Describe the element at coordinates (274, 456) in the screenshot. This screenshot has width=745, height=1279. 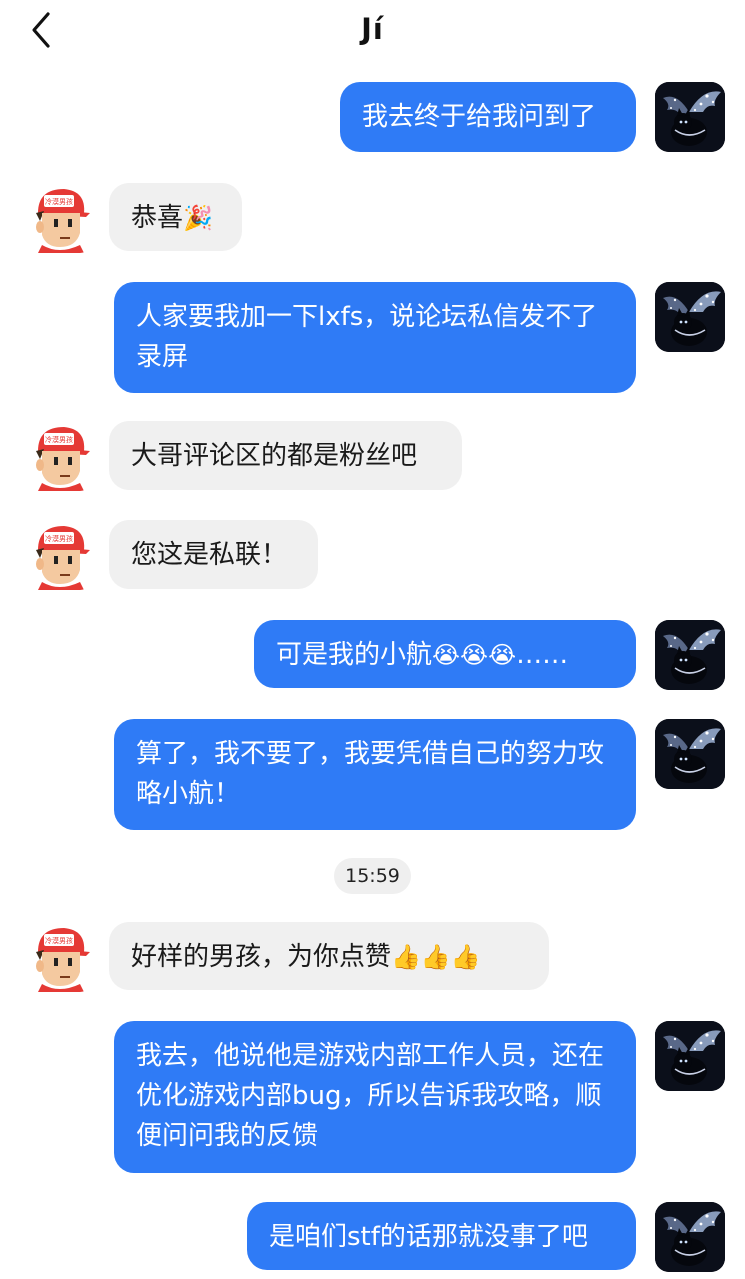
I see `message-text: 大哥评论区的都是粉丝吧` at that location.